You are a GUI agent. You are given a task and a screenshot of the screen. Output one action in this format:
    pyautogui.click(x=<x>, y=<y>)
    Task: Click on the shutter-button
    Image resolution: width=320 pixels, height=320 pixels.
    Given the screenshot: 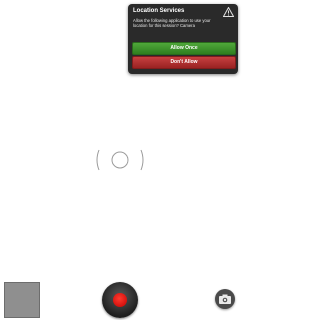 What is the action you would take?
    pyautogui.click(x=120, y=300)
    